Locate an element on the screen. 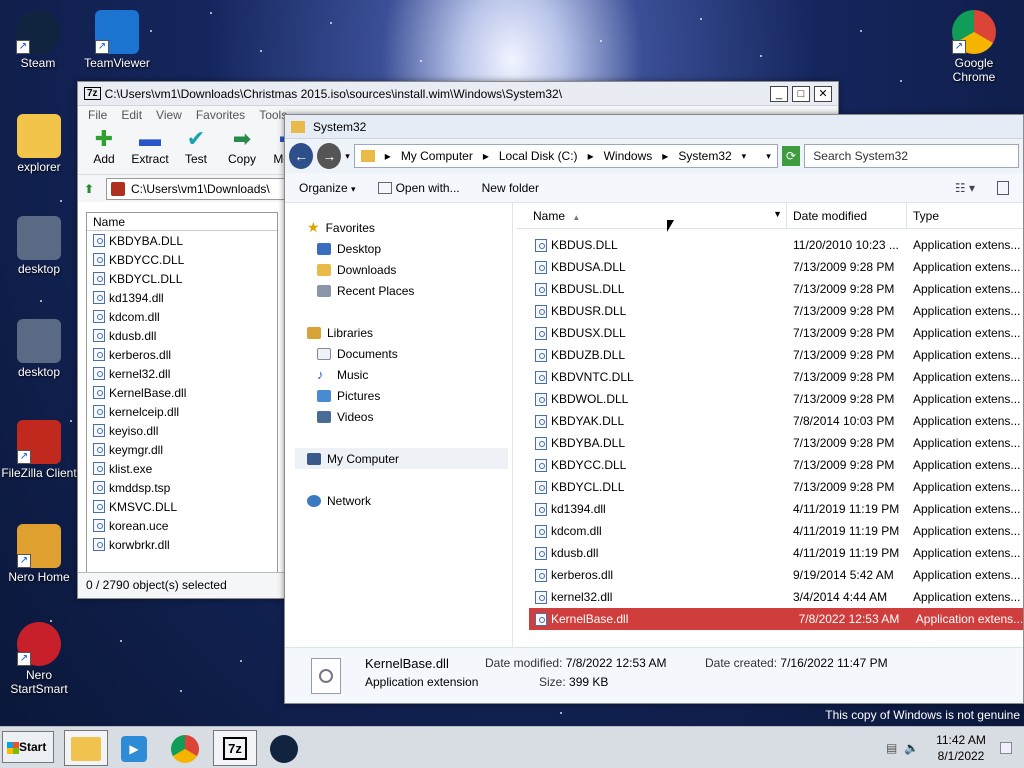 The width and height of the screenshot is (1024, 768). forward-button: → is located at coordinates (329, 156).